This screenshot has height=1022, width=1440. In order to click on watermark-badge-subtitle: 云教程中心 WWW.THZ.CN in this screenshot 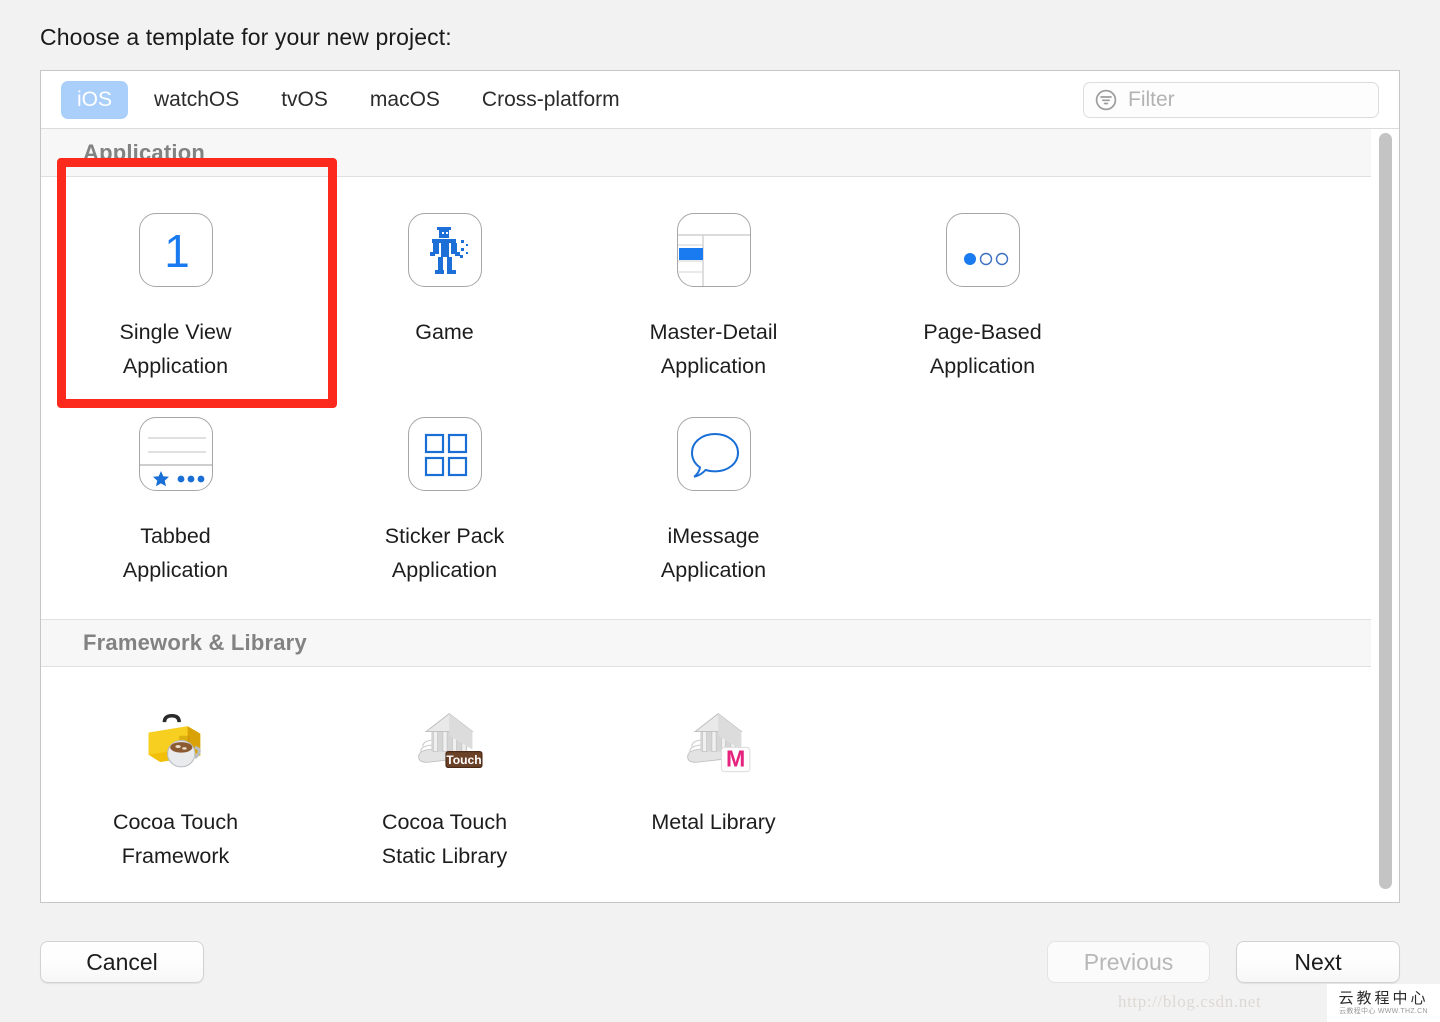, I will do `click(1383, 1011)`.